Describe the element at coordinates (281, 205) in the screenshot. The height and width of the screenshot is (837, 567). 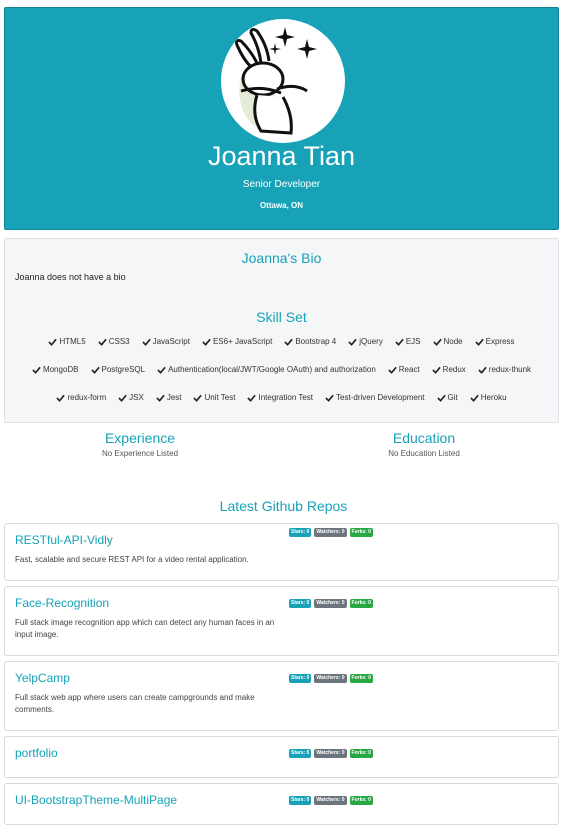
I see `profile-location: Ottawa, ON` at that location.